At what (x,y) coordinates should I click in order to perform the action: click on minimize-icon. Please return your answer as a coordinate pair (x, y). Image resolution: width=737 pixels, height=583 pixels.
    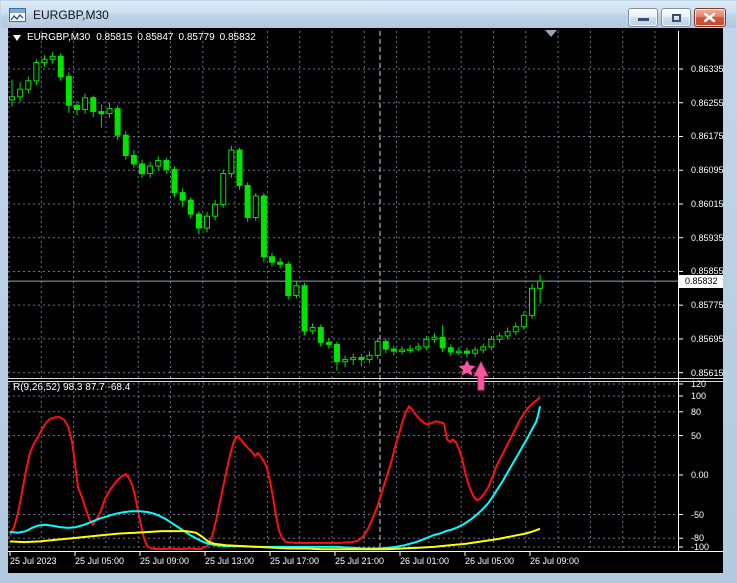
    Looking at the image, I should click on (643, 19).